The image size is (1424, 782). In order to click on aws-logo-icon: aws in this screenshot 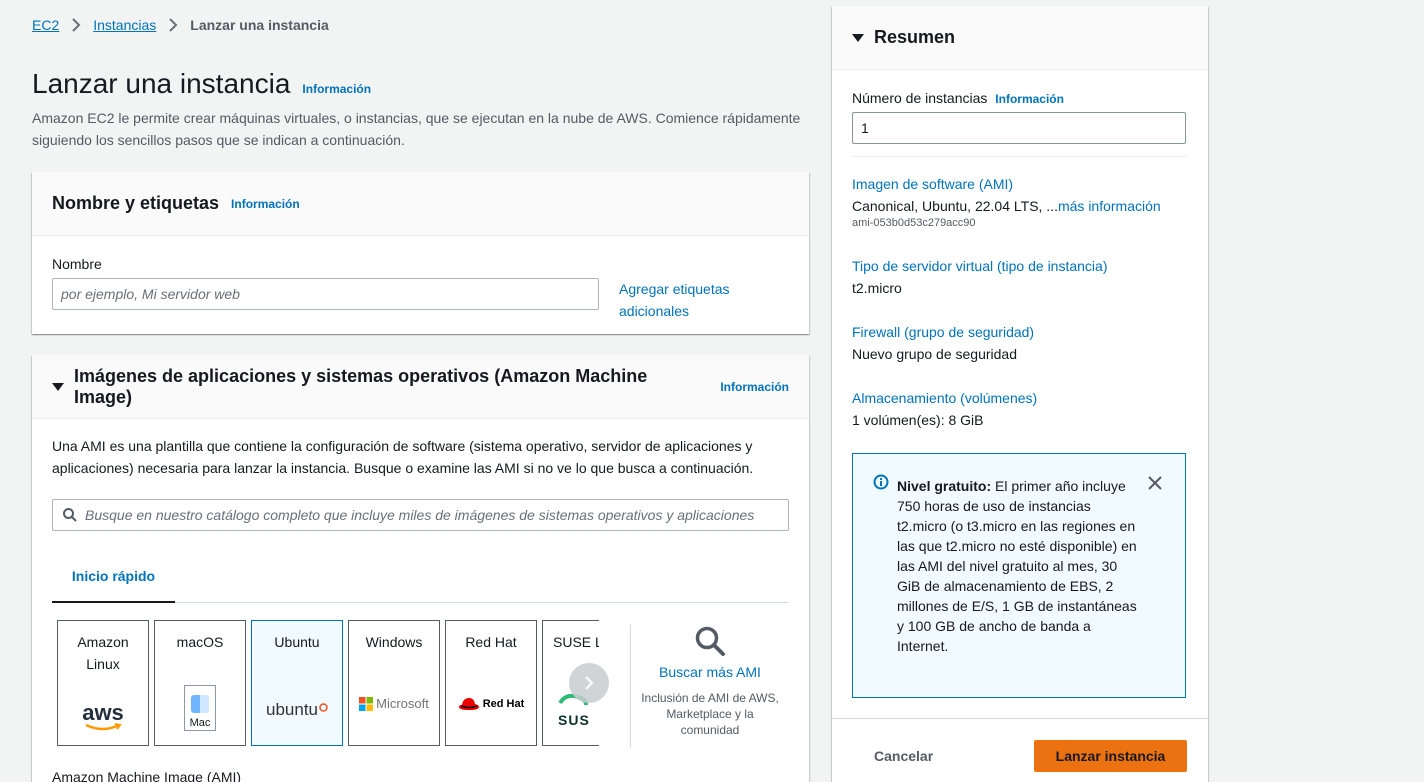, I will do `click(103, 716)`.